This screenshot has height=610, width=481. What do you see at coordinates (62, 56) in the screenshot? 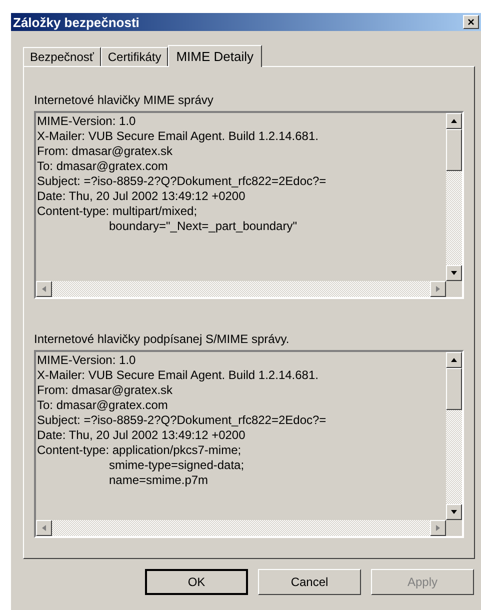
I see `tab: Bezpečnosť` at bounding box center [62, 56].